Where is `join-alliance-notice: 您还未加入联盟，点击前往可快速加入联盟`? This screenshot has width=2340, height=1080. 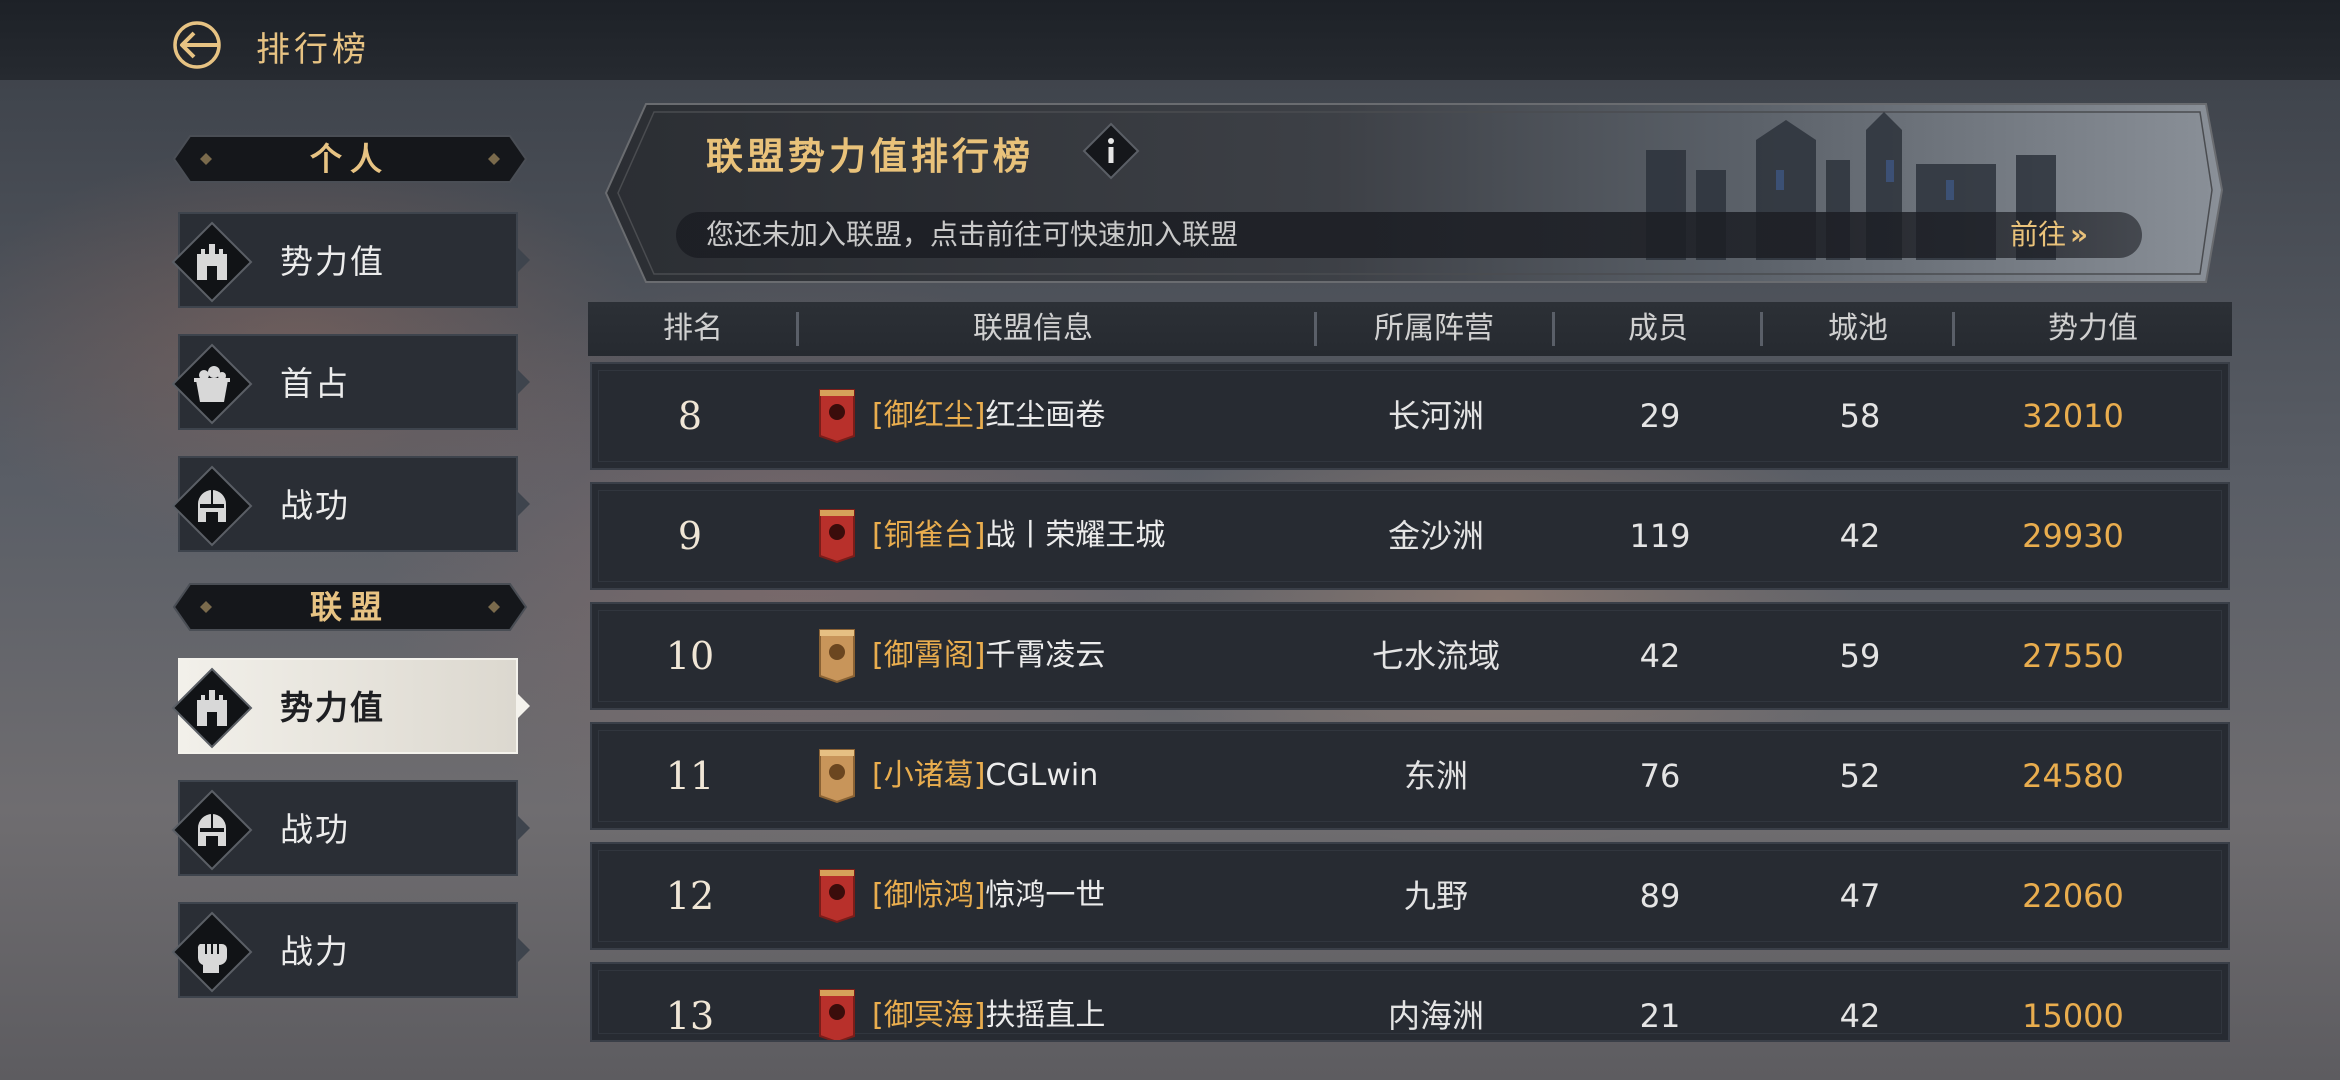 join-alliance-notice: 您还未加入联盟，点击前往可快速加入联盟 is located at coordinates (972, 234).